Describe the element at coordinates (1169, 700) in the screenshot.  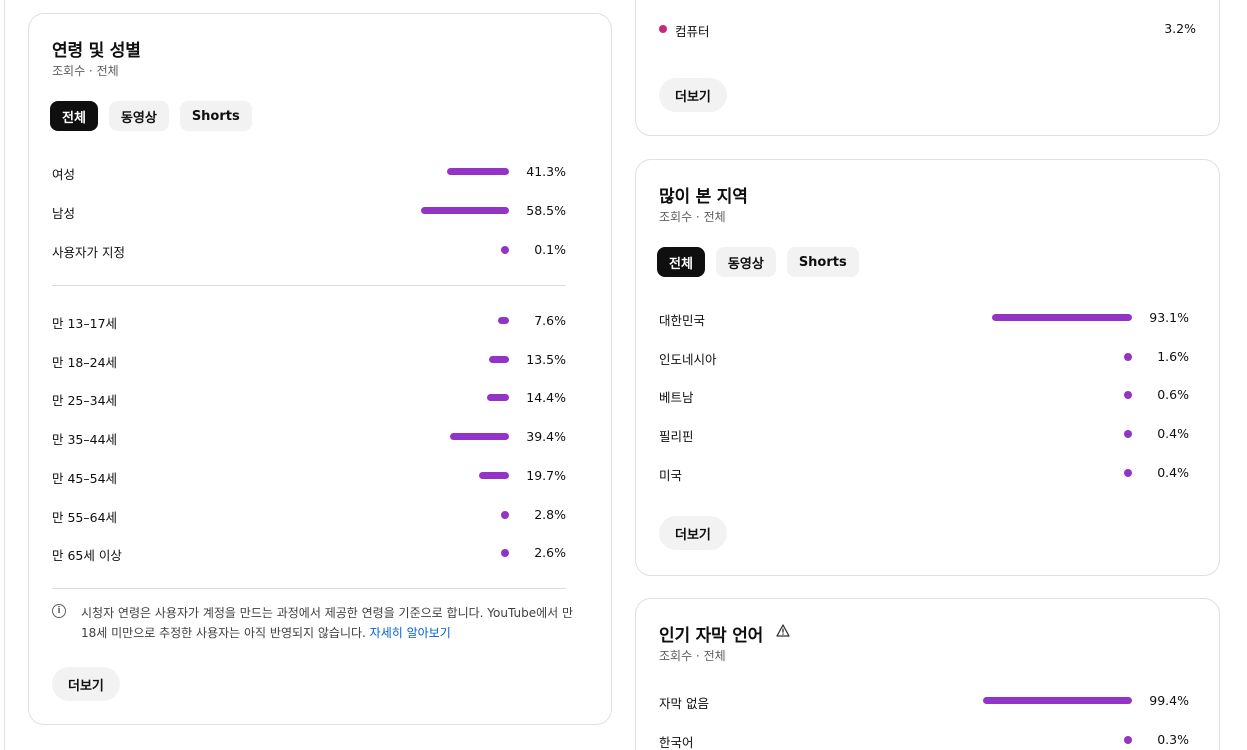
I see `row-value: 99.4%` at that location.